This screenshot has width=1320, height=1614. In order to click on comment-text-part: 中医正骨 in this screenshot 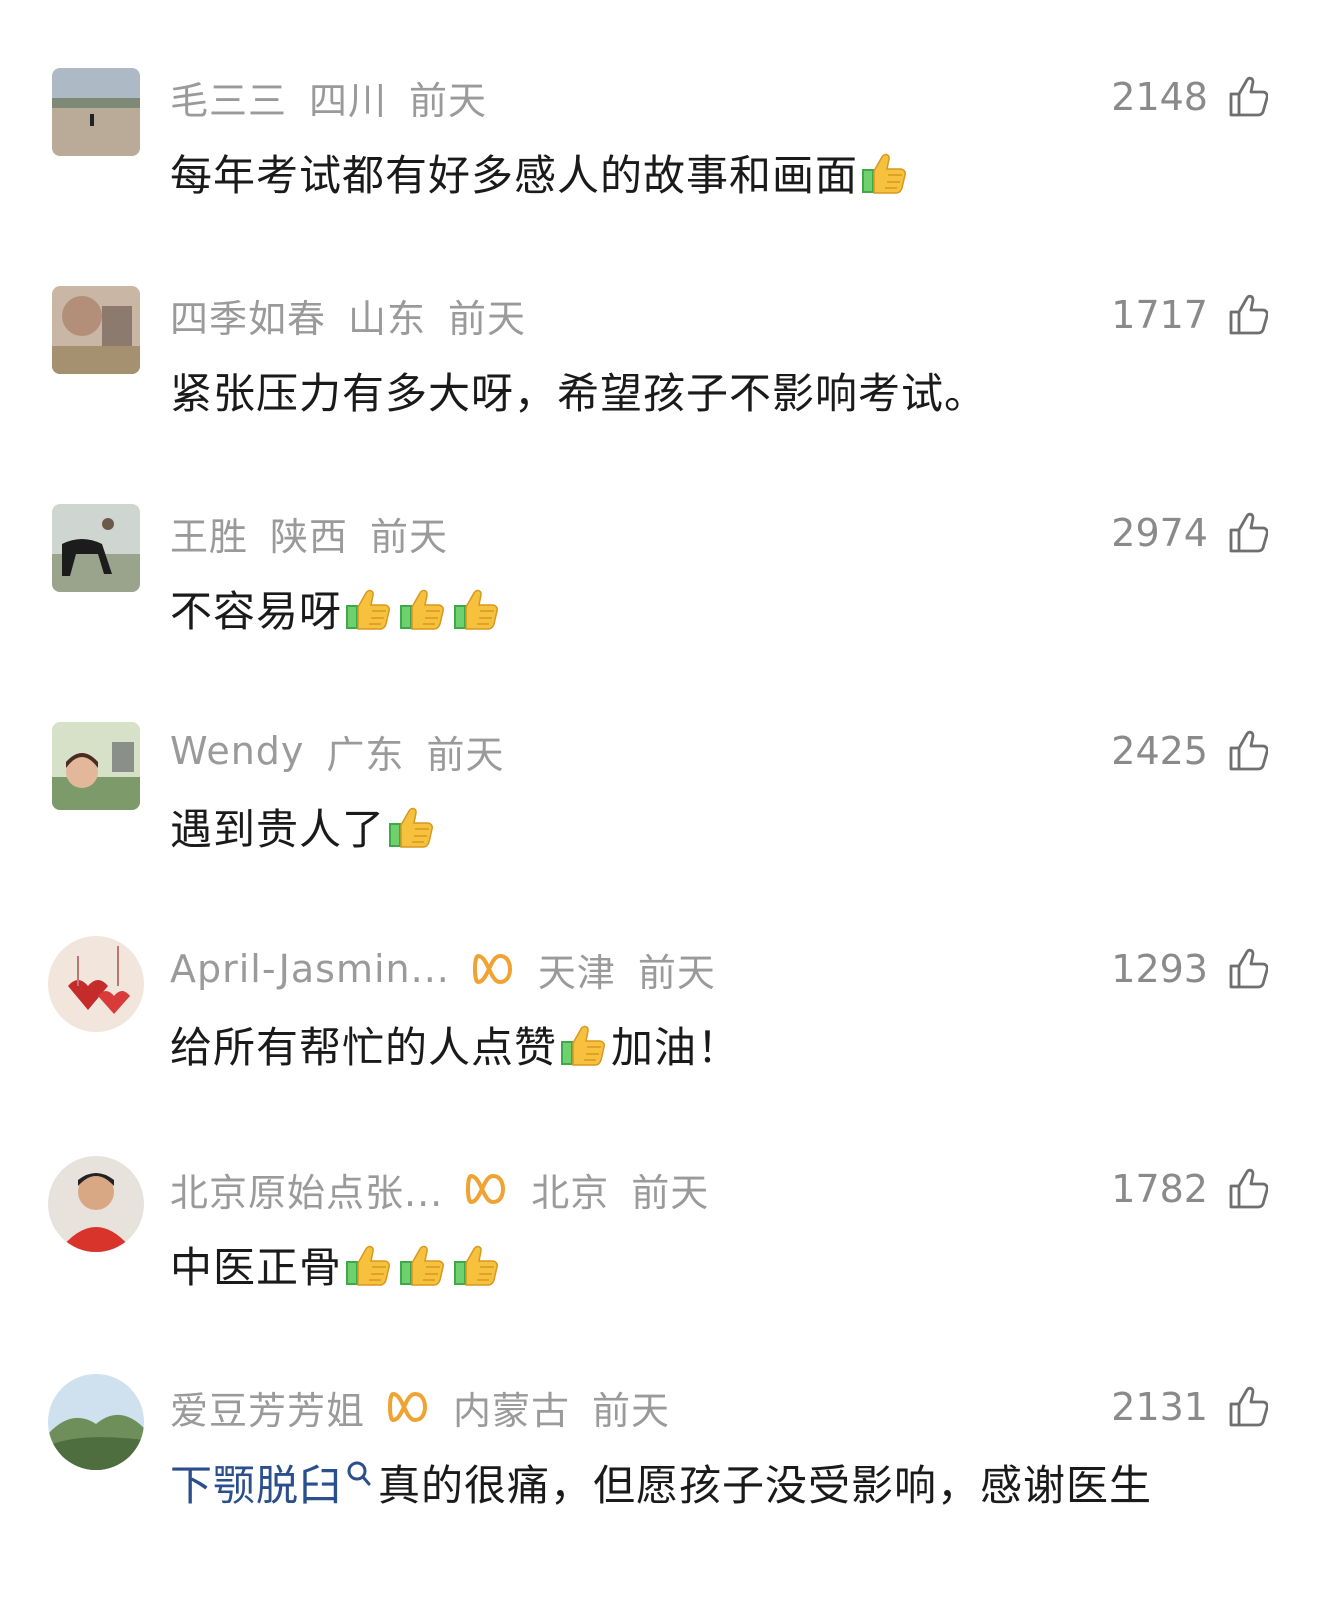, I will do `click(256, 1267)`.